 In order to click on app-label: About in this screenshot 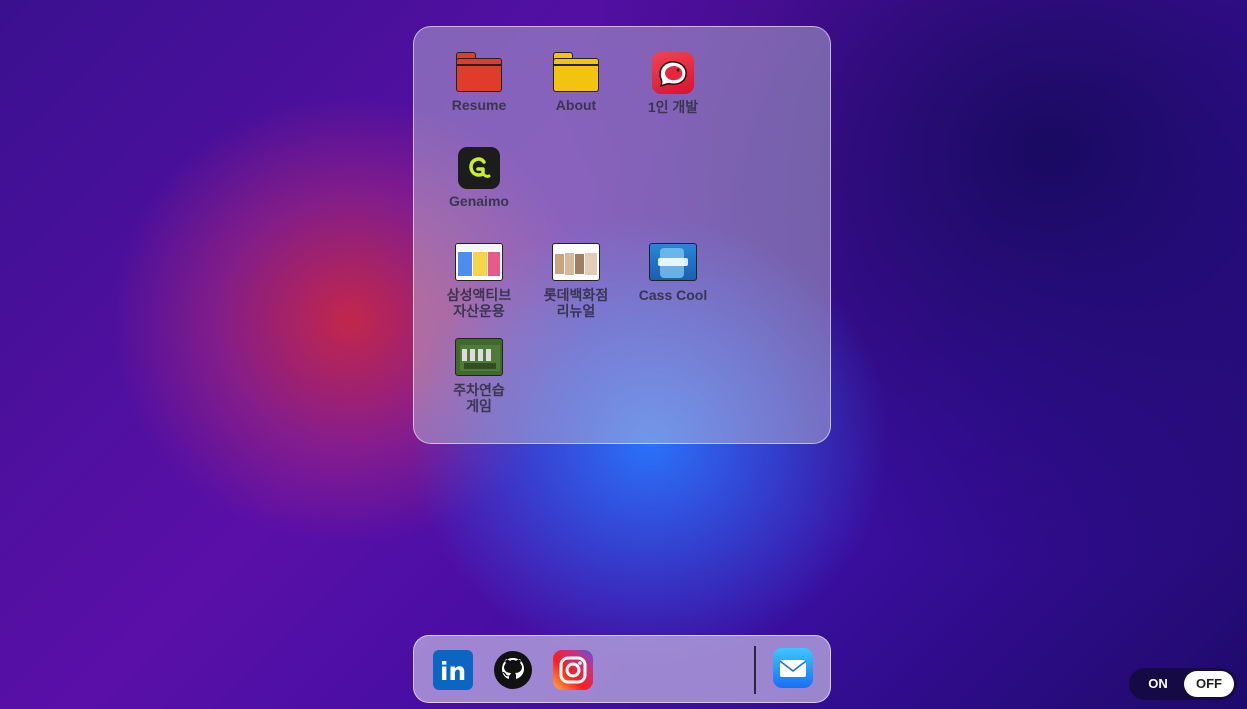, I will do `click(576, 105)`.